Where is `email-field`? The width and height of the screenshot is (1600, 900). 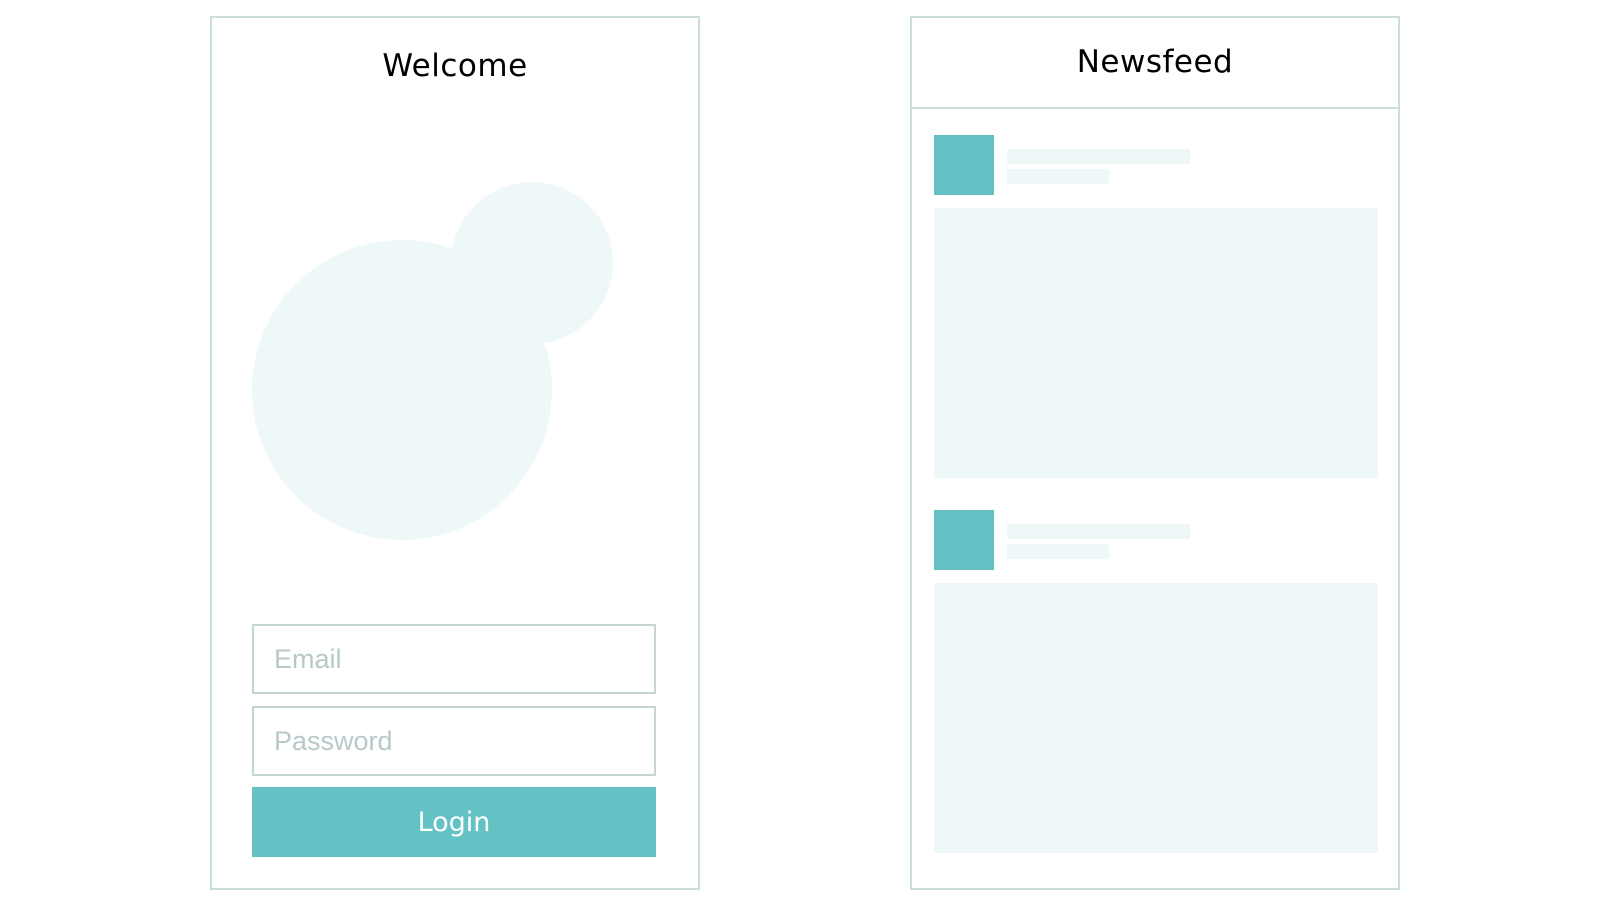
email-field is located at coordinates (454, 659).